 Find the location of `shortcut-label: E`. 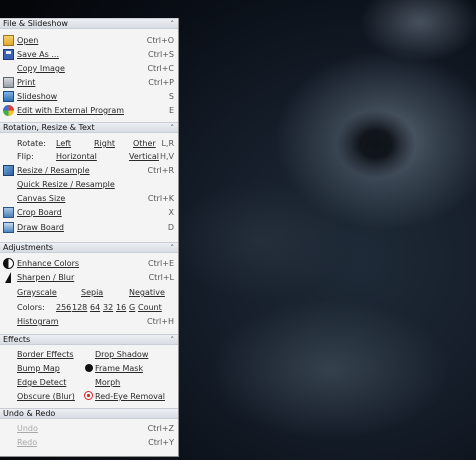

shortcut-label: E is located at coordinates (171, 110).